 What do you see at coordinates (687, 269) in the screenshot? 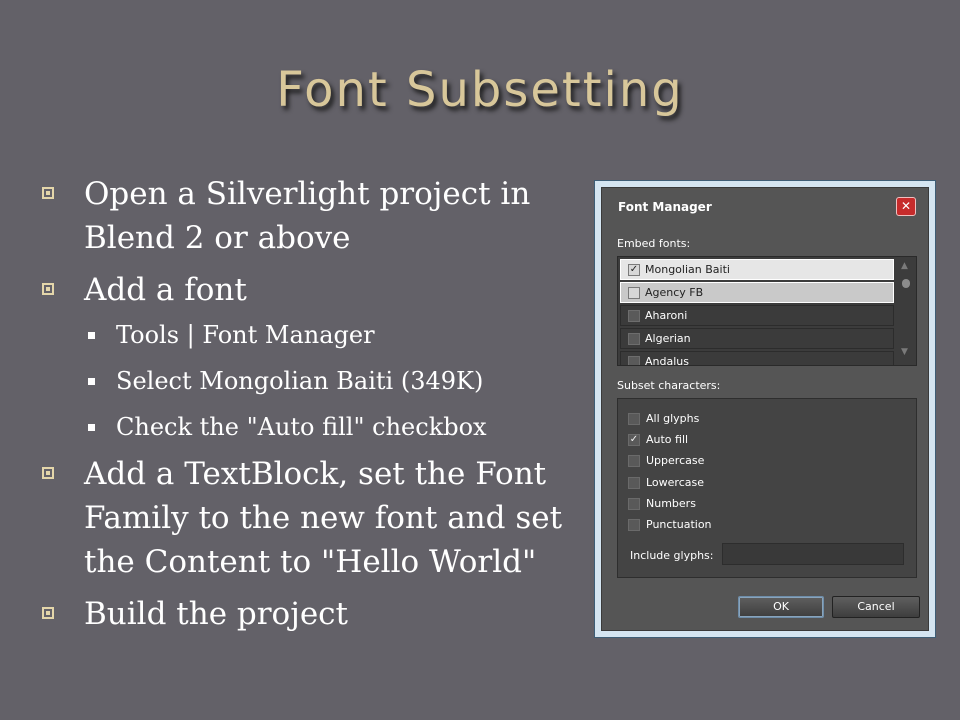
I see `font-name: Mongolian Baiti` at bounding box center [687, 269].